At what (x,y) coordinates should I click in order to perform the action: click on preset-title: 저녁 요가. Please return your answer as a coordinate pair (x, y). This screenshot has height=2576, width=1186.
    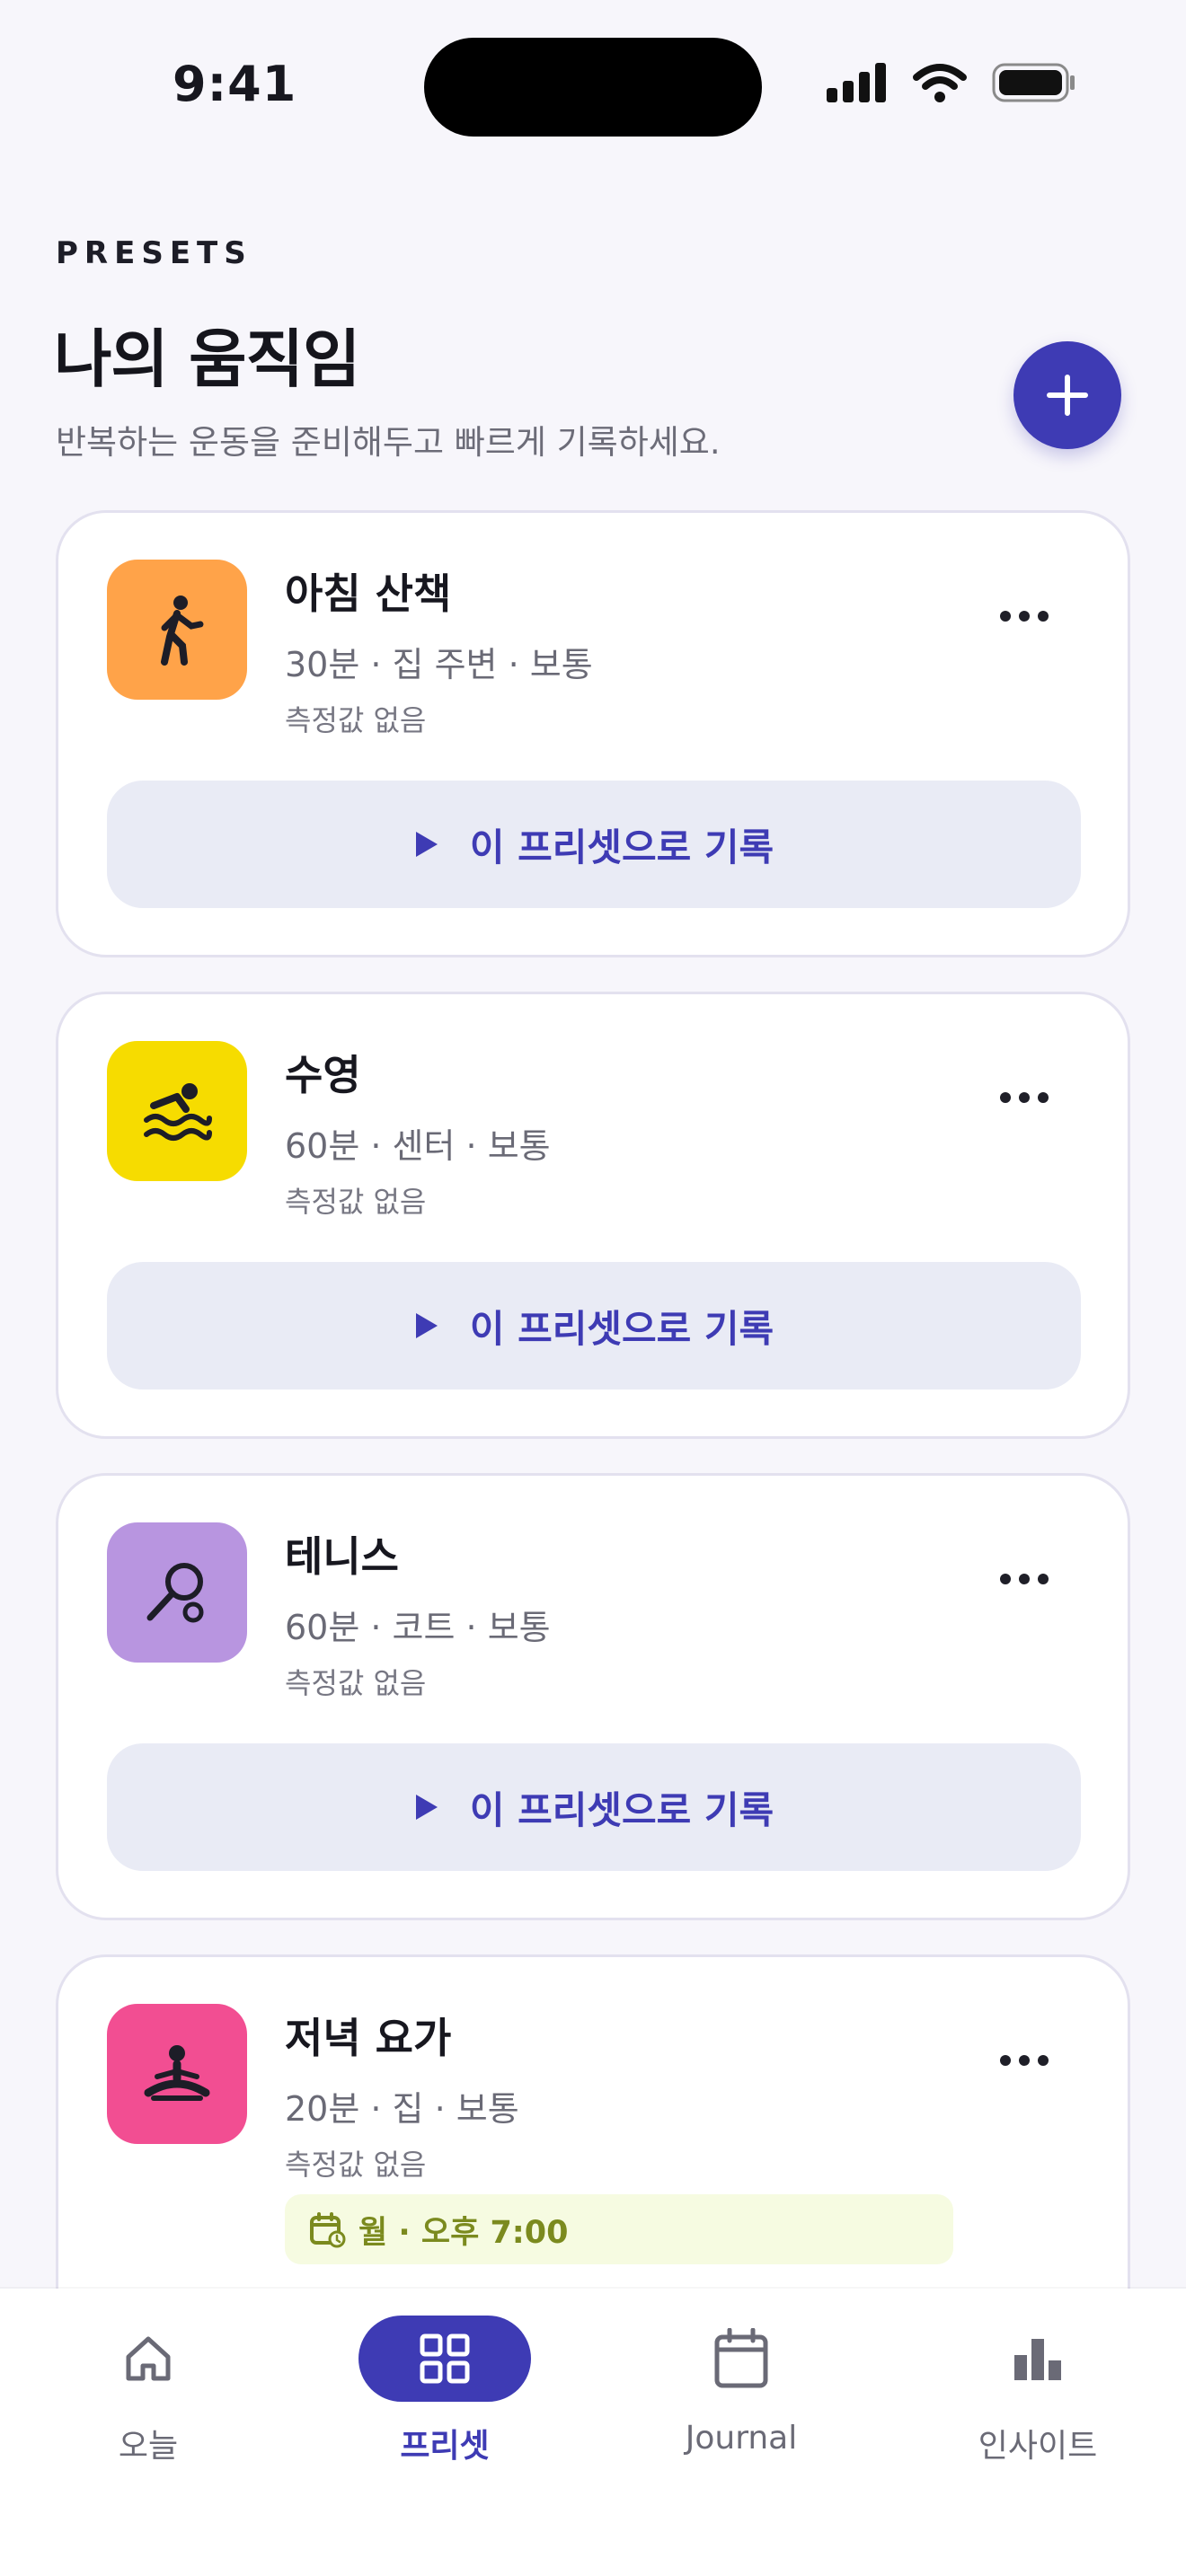
    Looking at the image, I should click on (368, 2038).